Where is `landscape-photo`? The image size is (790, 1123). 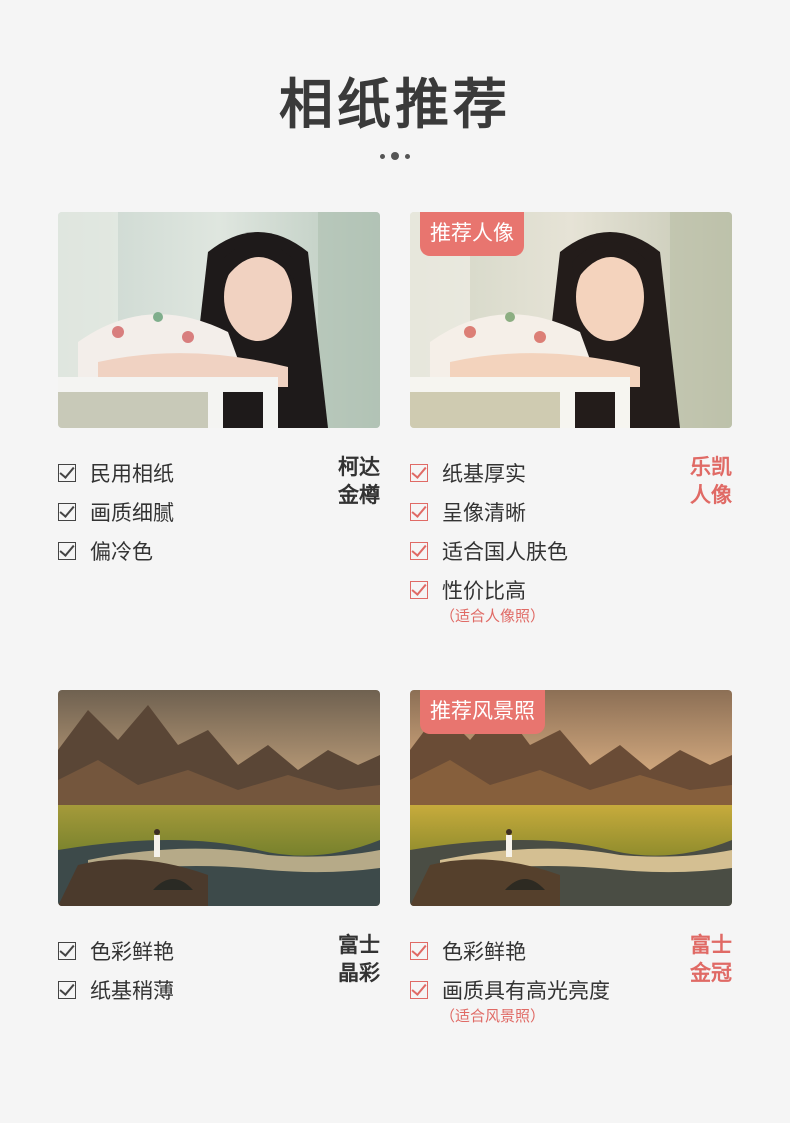
landscape-photo is located at coordinates (219, 798).